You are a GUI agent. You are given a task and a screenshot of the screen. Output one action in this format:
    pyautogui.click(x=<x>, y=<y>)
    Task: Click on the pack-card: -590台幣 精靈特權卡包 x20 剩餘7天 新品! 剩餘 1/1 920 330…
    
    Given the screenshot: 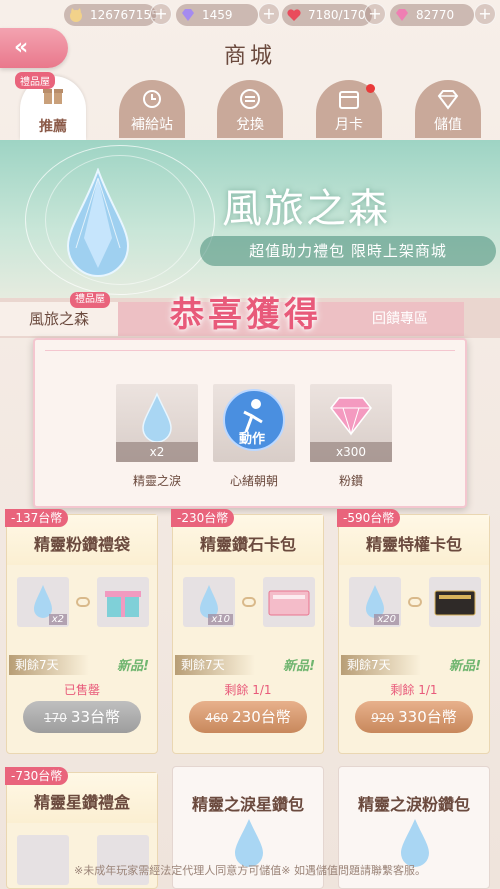 What is the action you would take?
    pyautogui.click(x=413, y=631)
    